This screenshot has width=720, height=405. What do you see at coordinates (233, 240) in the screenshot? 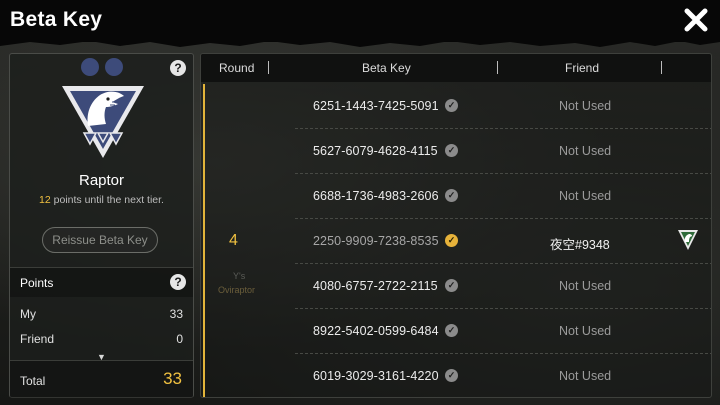
I see `round-number: 4` at bounding box center [233, 240].